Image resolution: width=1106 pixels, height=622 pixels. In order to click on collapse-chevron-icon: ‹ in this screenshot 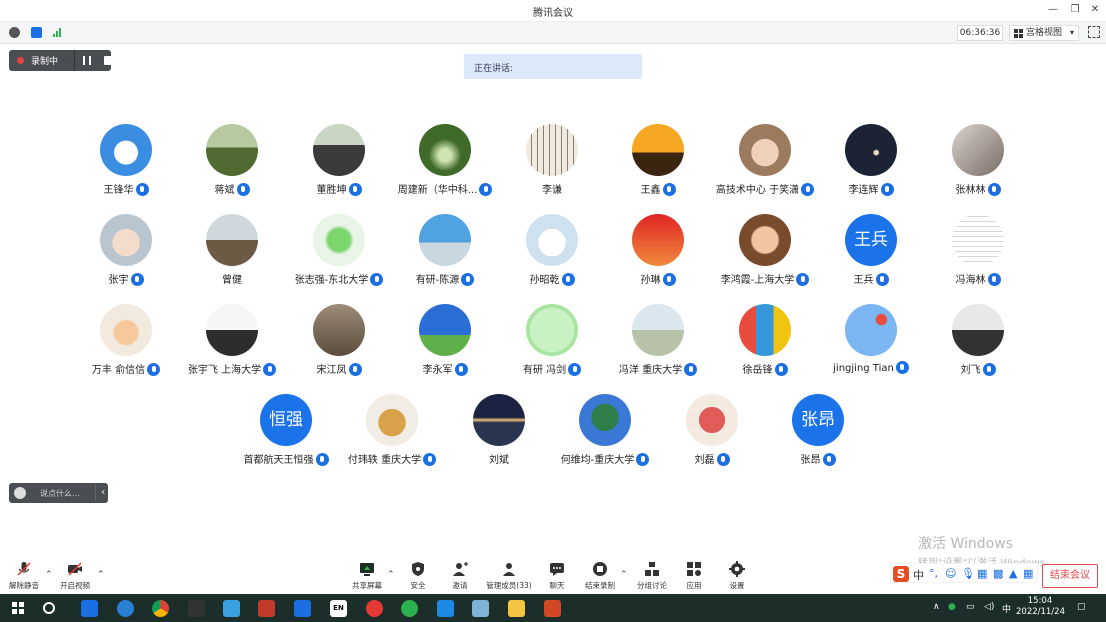, I will do `click(100, 493)`.